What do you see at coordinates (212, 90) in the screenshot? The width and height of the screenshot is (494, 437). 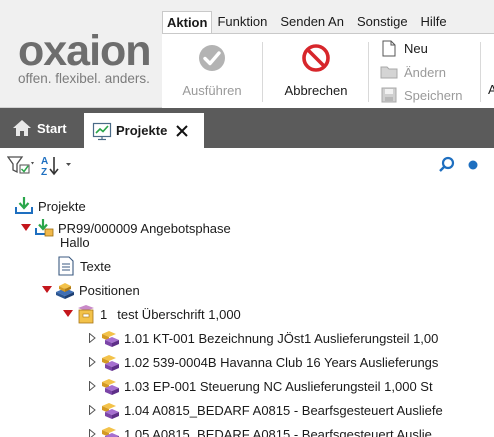 I see `execute-label: Ausführen` at bounding box center [212, 90].